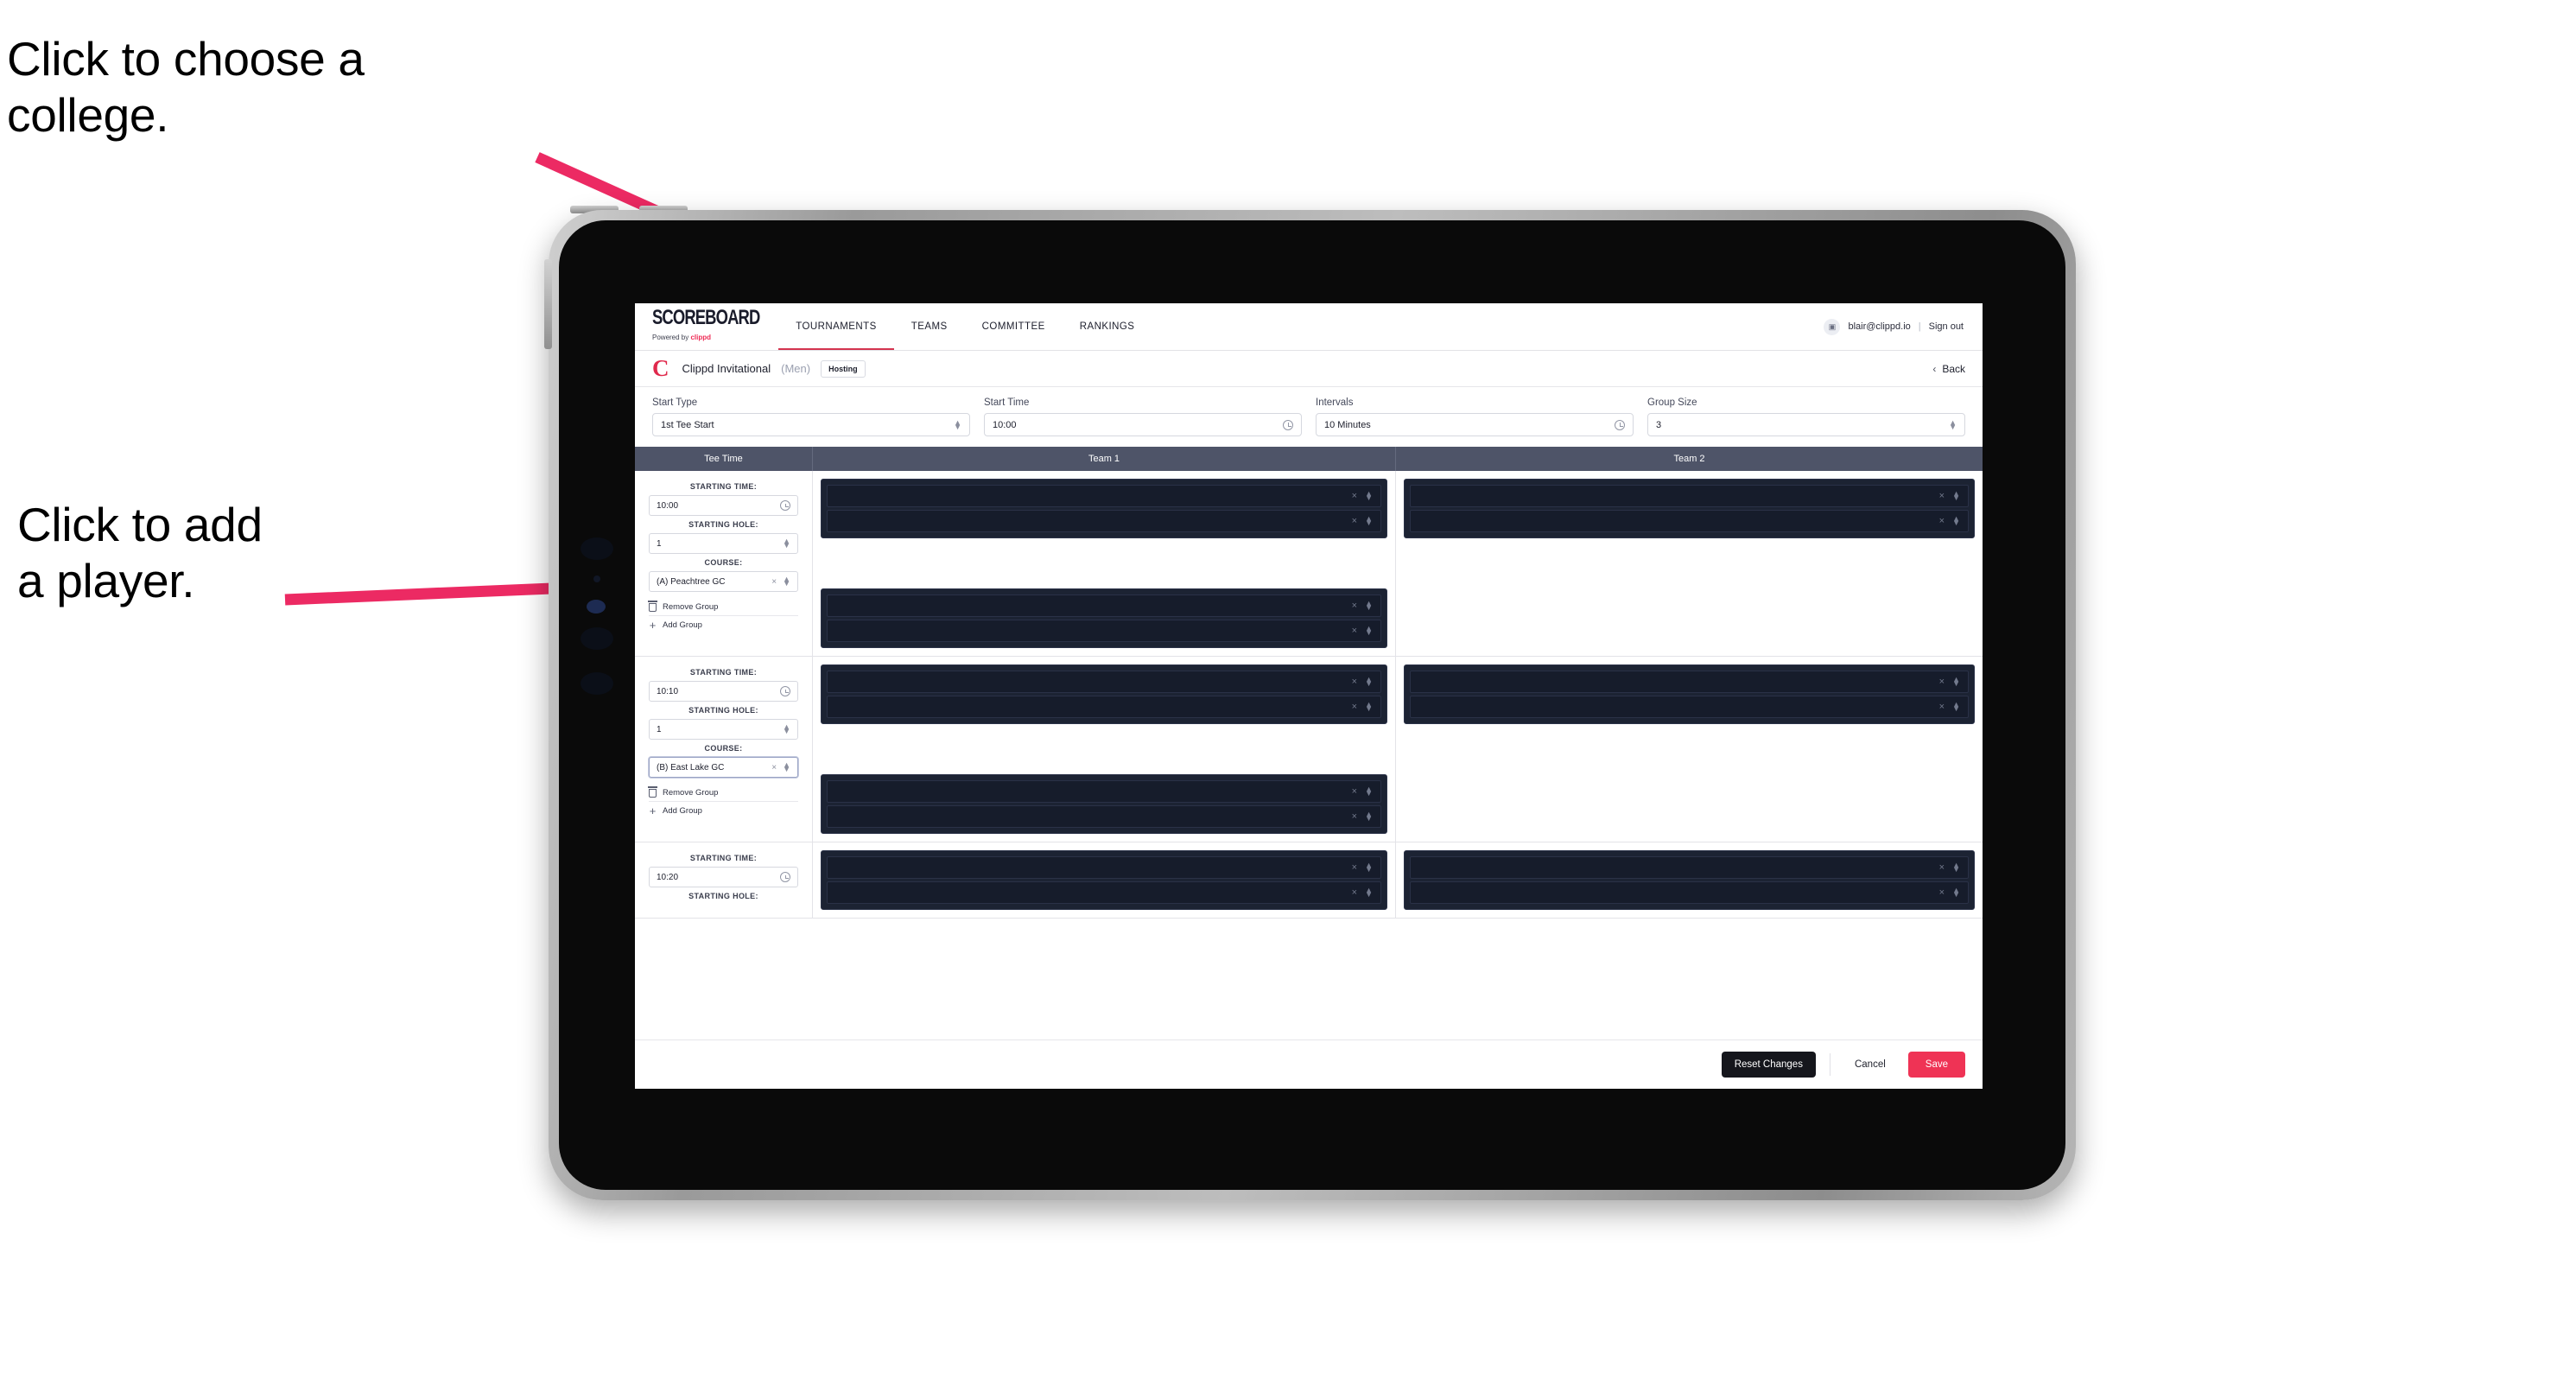 This screenshot has height=1386, width=2576. What do you see at coordinates (723, 505) in the screenshot?
I see `starting-time-input: 10:00` at bounding box center [723, 505].